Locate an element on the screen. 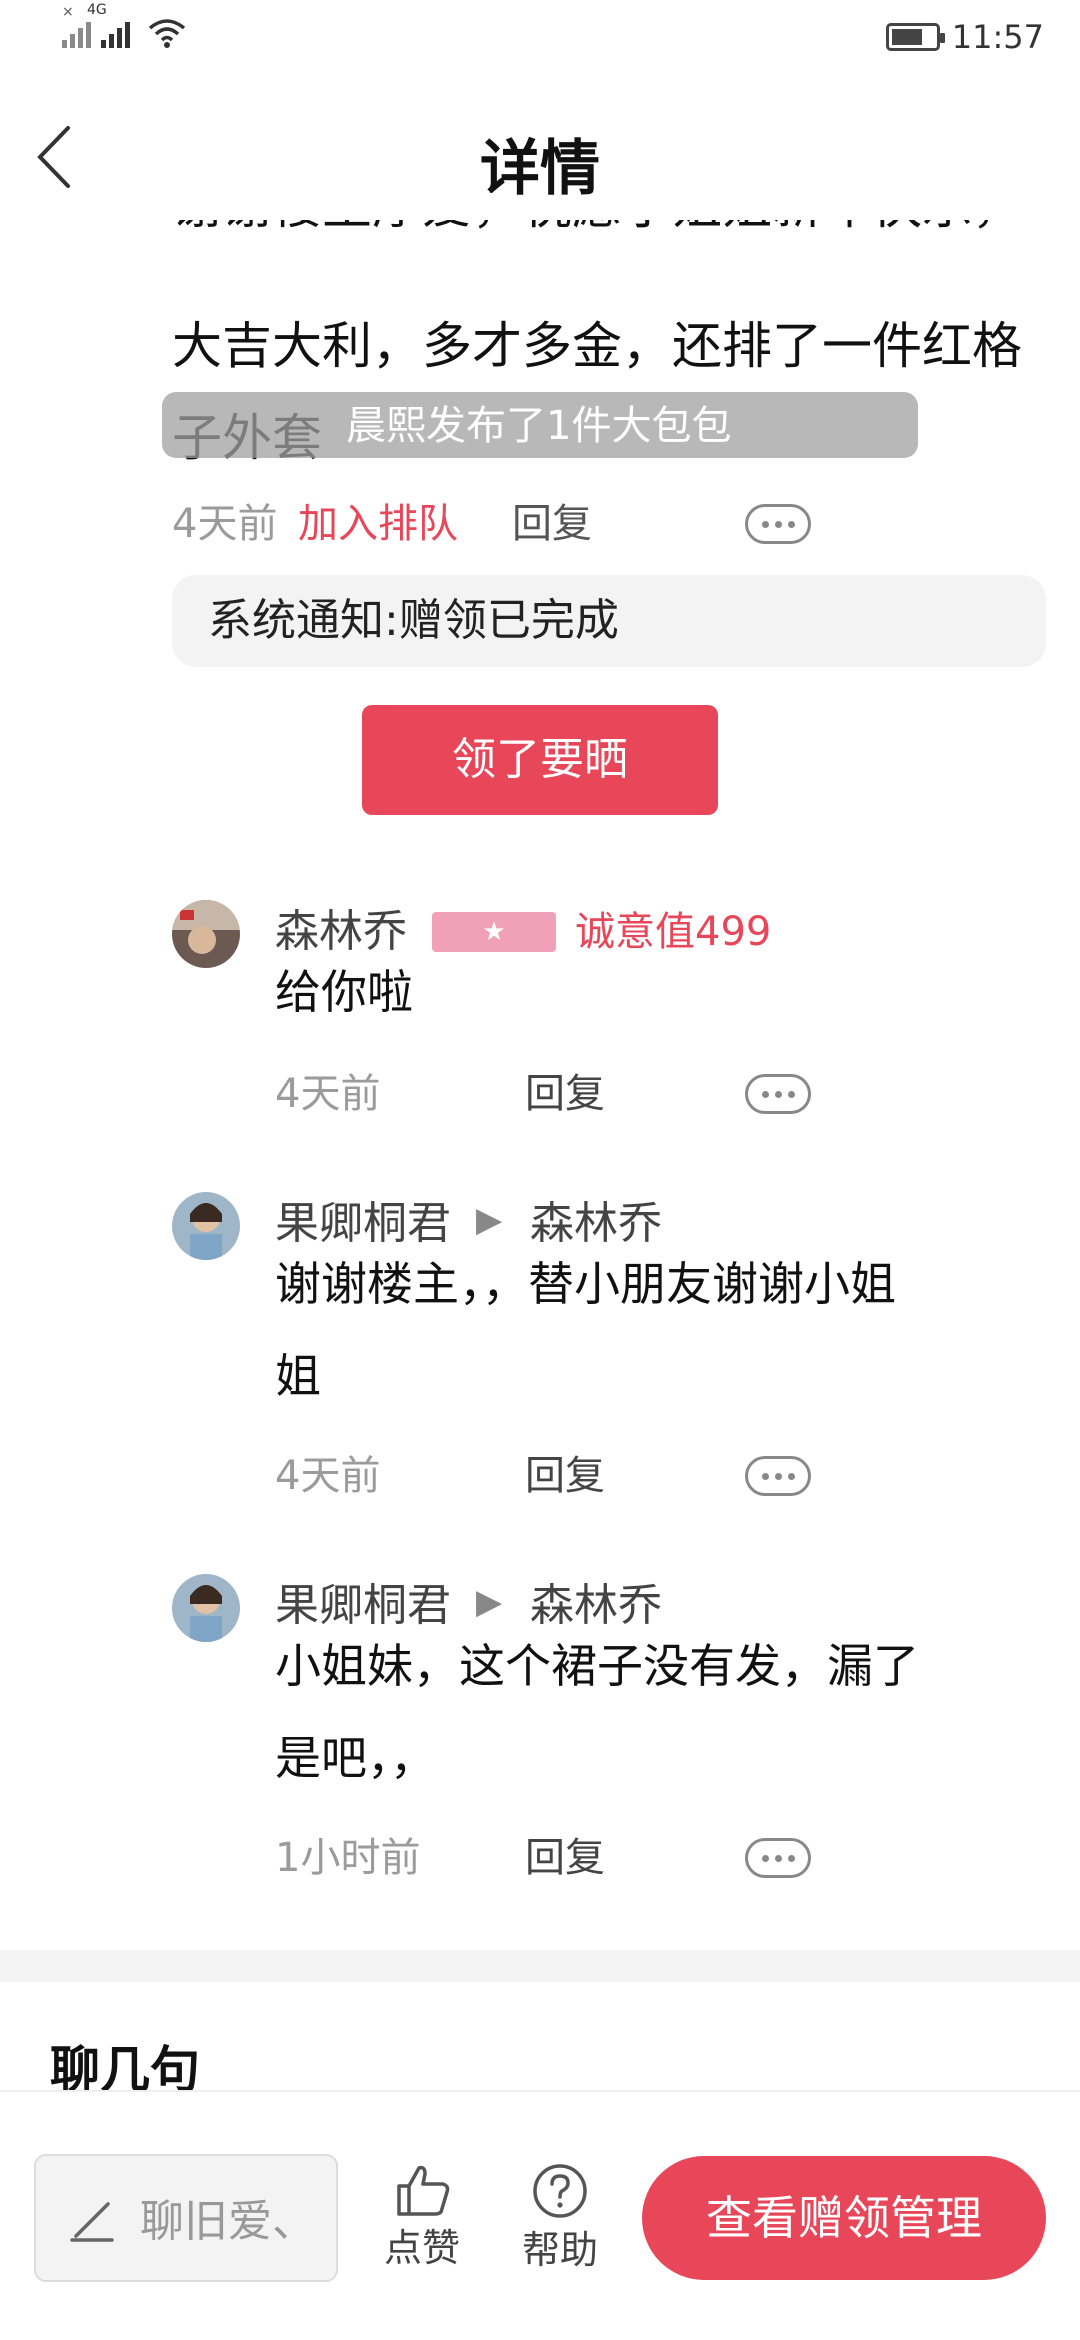 Image resolution: width=1080 pixels, height=2340 pixels. post-more-icon is located at coordinates (778, 524).